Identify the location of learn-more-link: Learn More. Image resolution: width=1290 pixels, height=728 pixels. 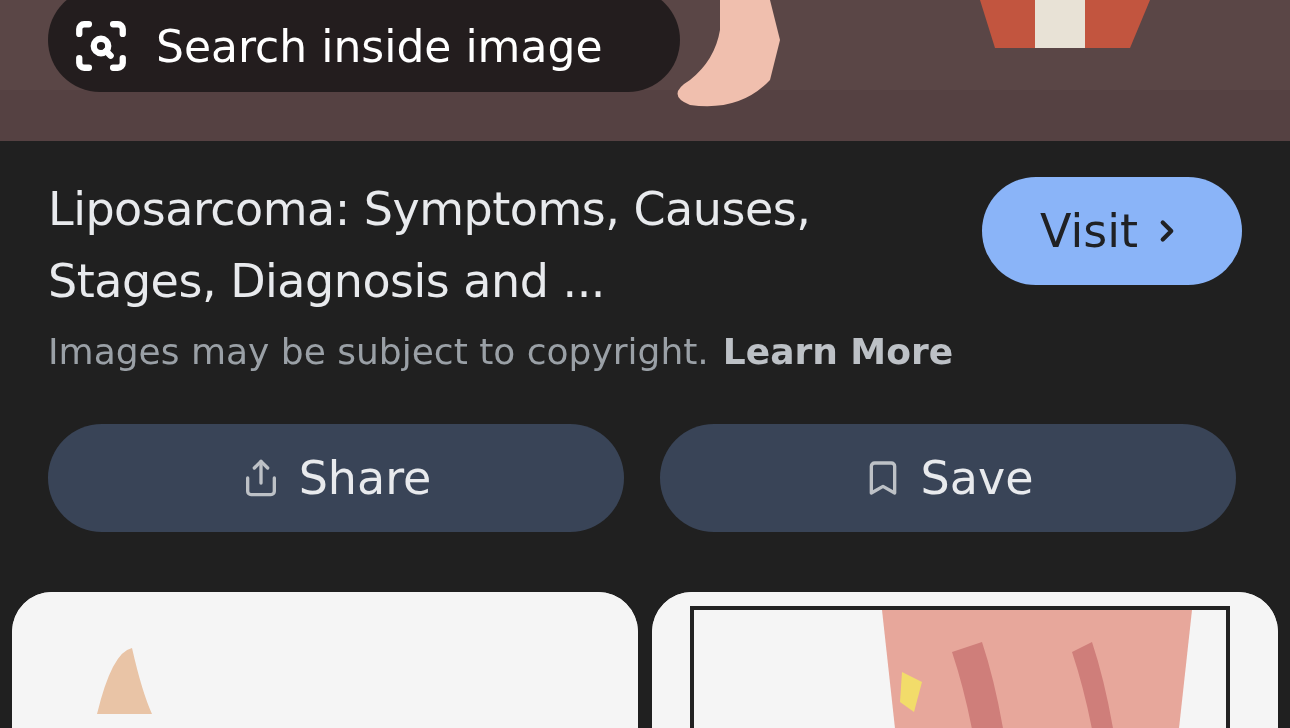
(838, 351).